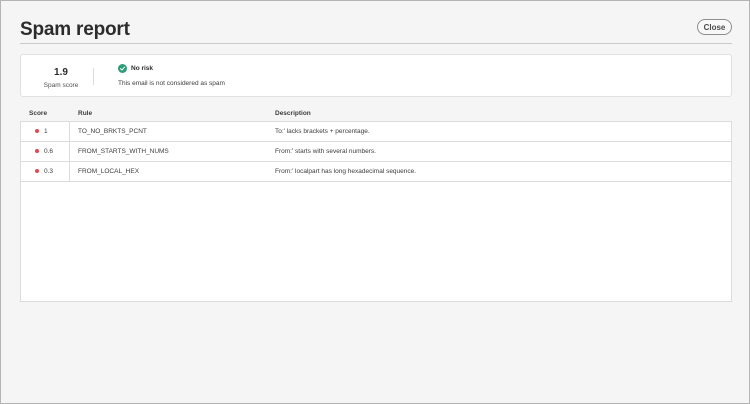 The height and width of the screenshot is (404, 750). What do you see at coordinates (61, 72) in the screenshot?
I see `spam-score-value: 1.9` at bounding box center [61, 72].